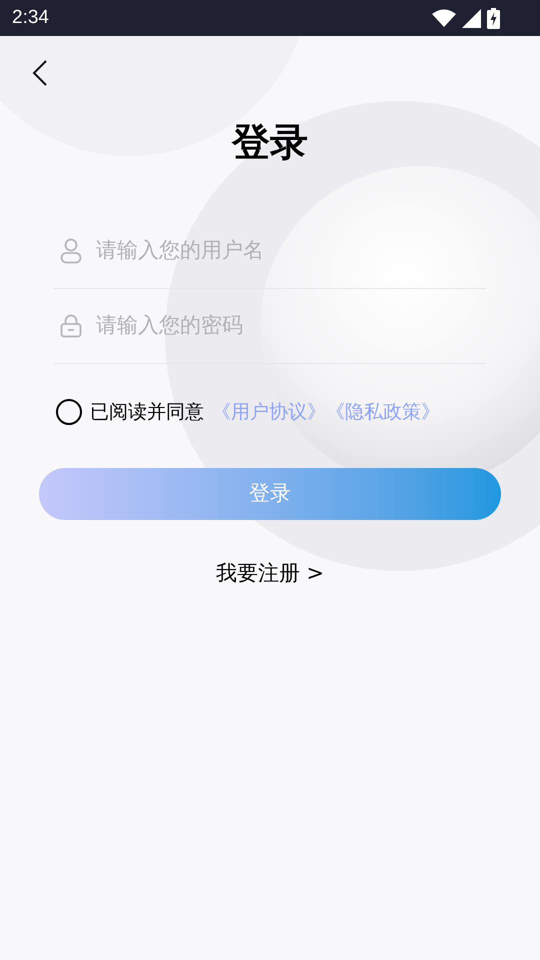 The image size is (540, 960). I want to click on agreement-text: 已阅读并同意, so click(147, 412).